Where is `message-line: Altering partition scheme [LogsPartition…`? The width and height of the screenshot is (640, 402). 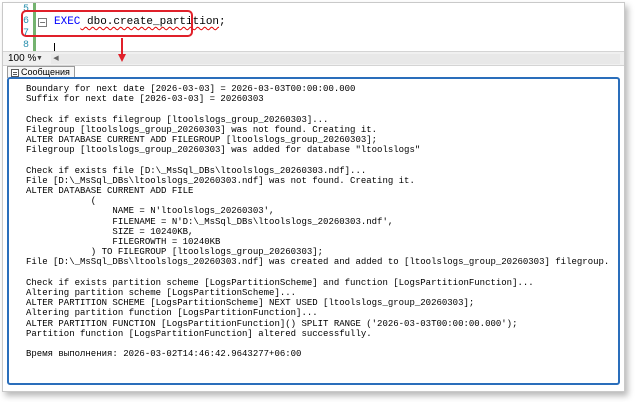
message-line: Altering partition scheme [LogsPartition… is located at coordinates (161, 293).